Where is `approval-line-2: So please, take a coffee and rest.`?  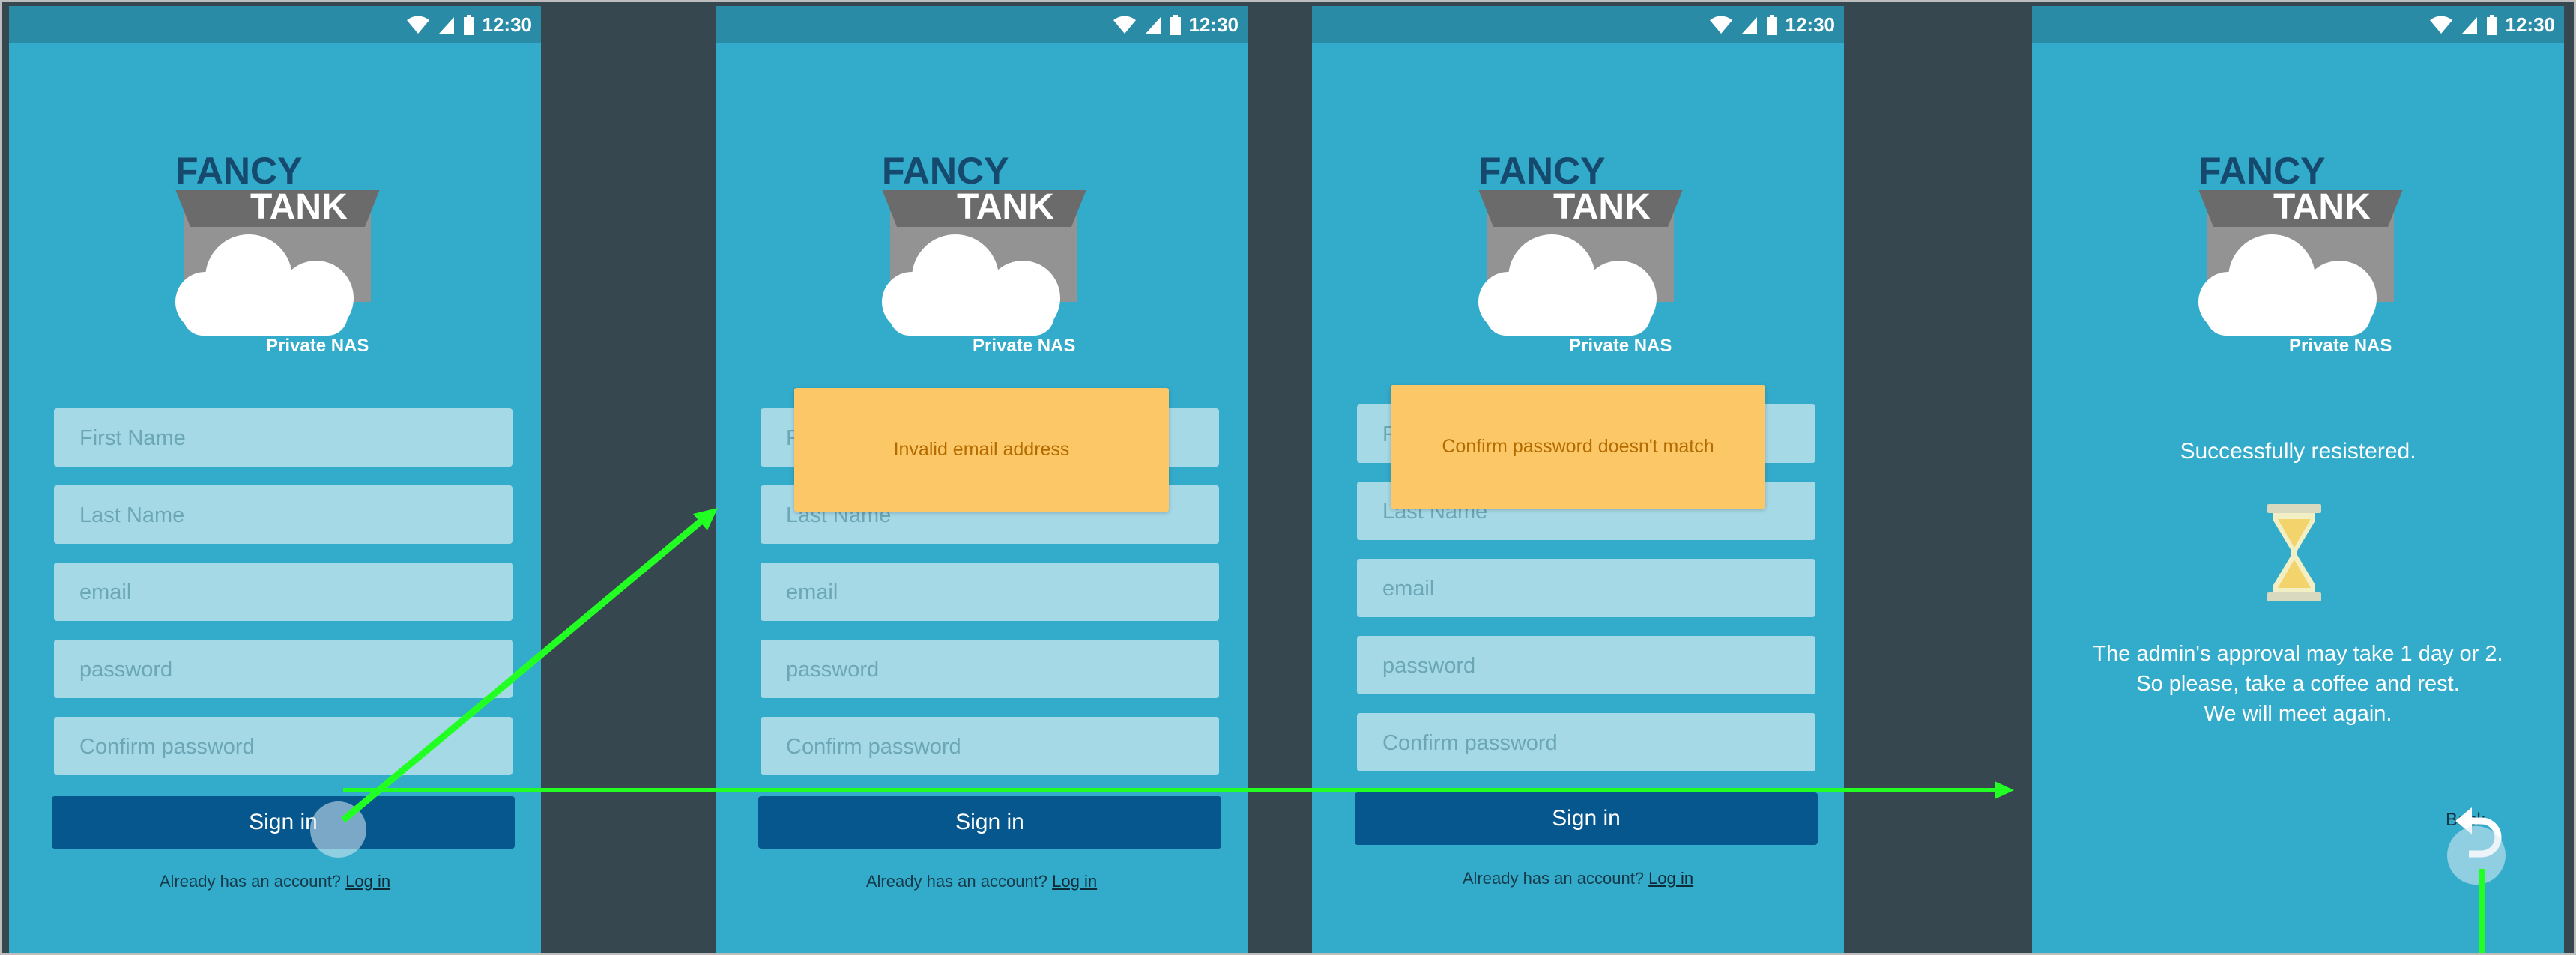 approval-line-2: So please, take a coffee and rest. is located at coordinates (2298, 684).